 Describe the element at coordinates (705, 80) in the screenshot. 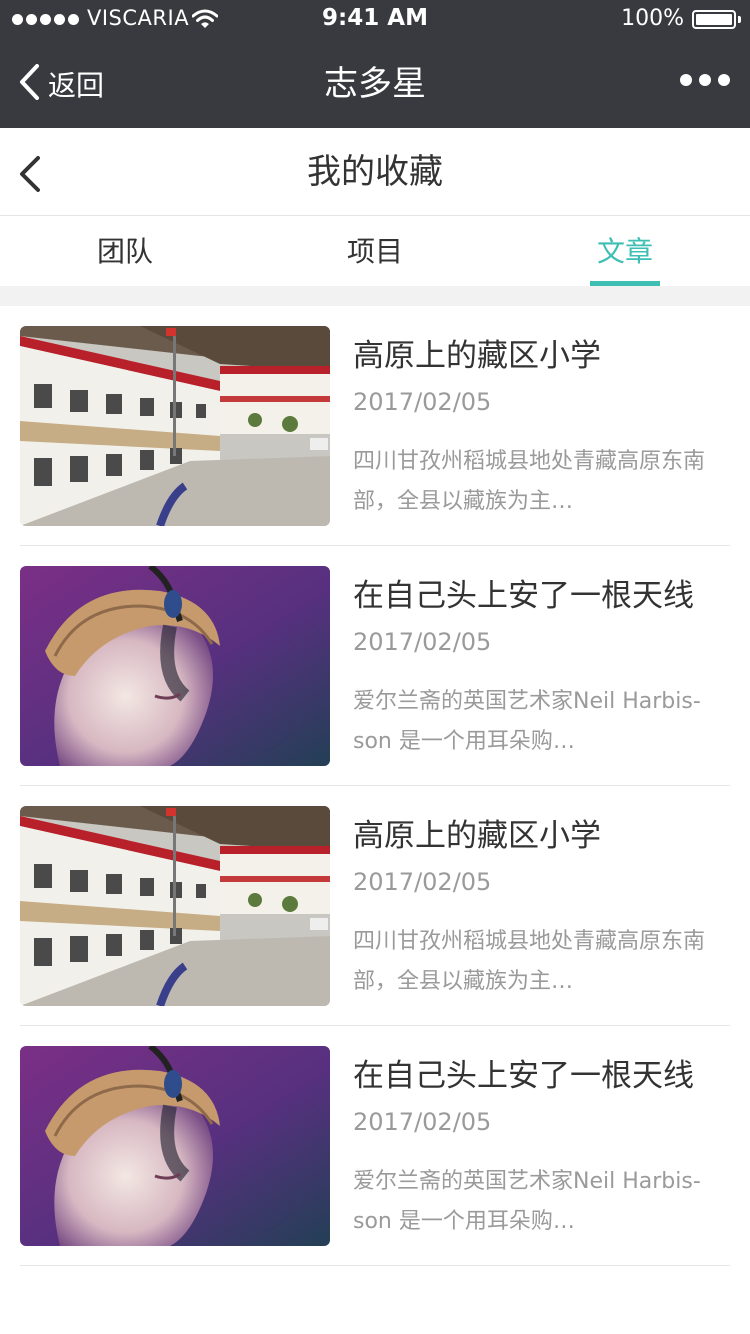

I see `more-options-icon` at that location.